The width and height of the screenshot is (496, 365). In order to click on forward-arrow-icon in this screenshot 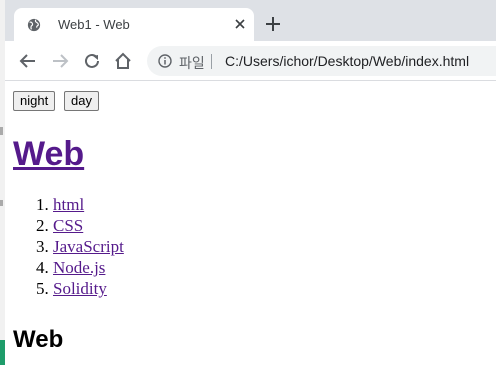, I will do `click(60, 61)`.